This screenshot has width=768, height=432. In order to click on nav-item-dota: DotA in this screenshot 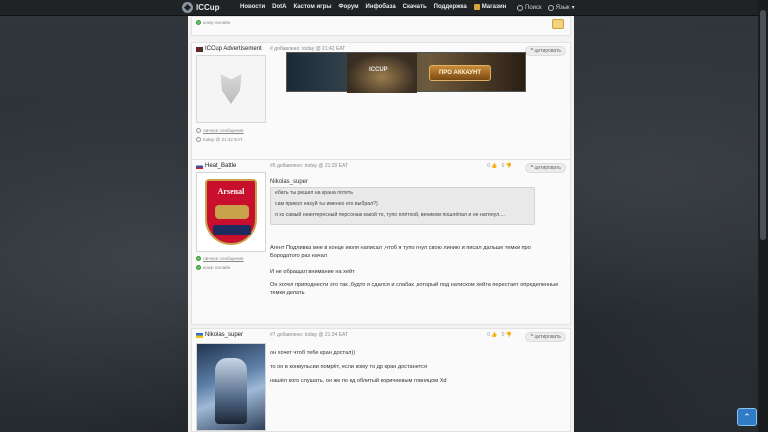, I will do `click(279, 7)`.